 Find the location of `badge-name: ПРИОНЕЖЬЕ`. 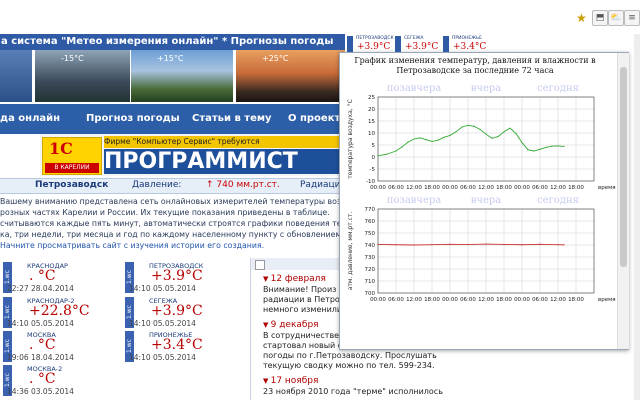

badge-name: ПРИОНЕЖЬЕ is located at coordinates (467, 38).